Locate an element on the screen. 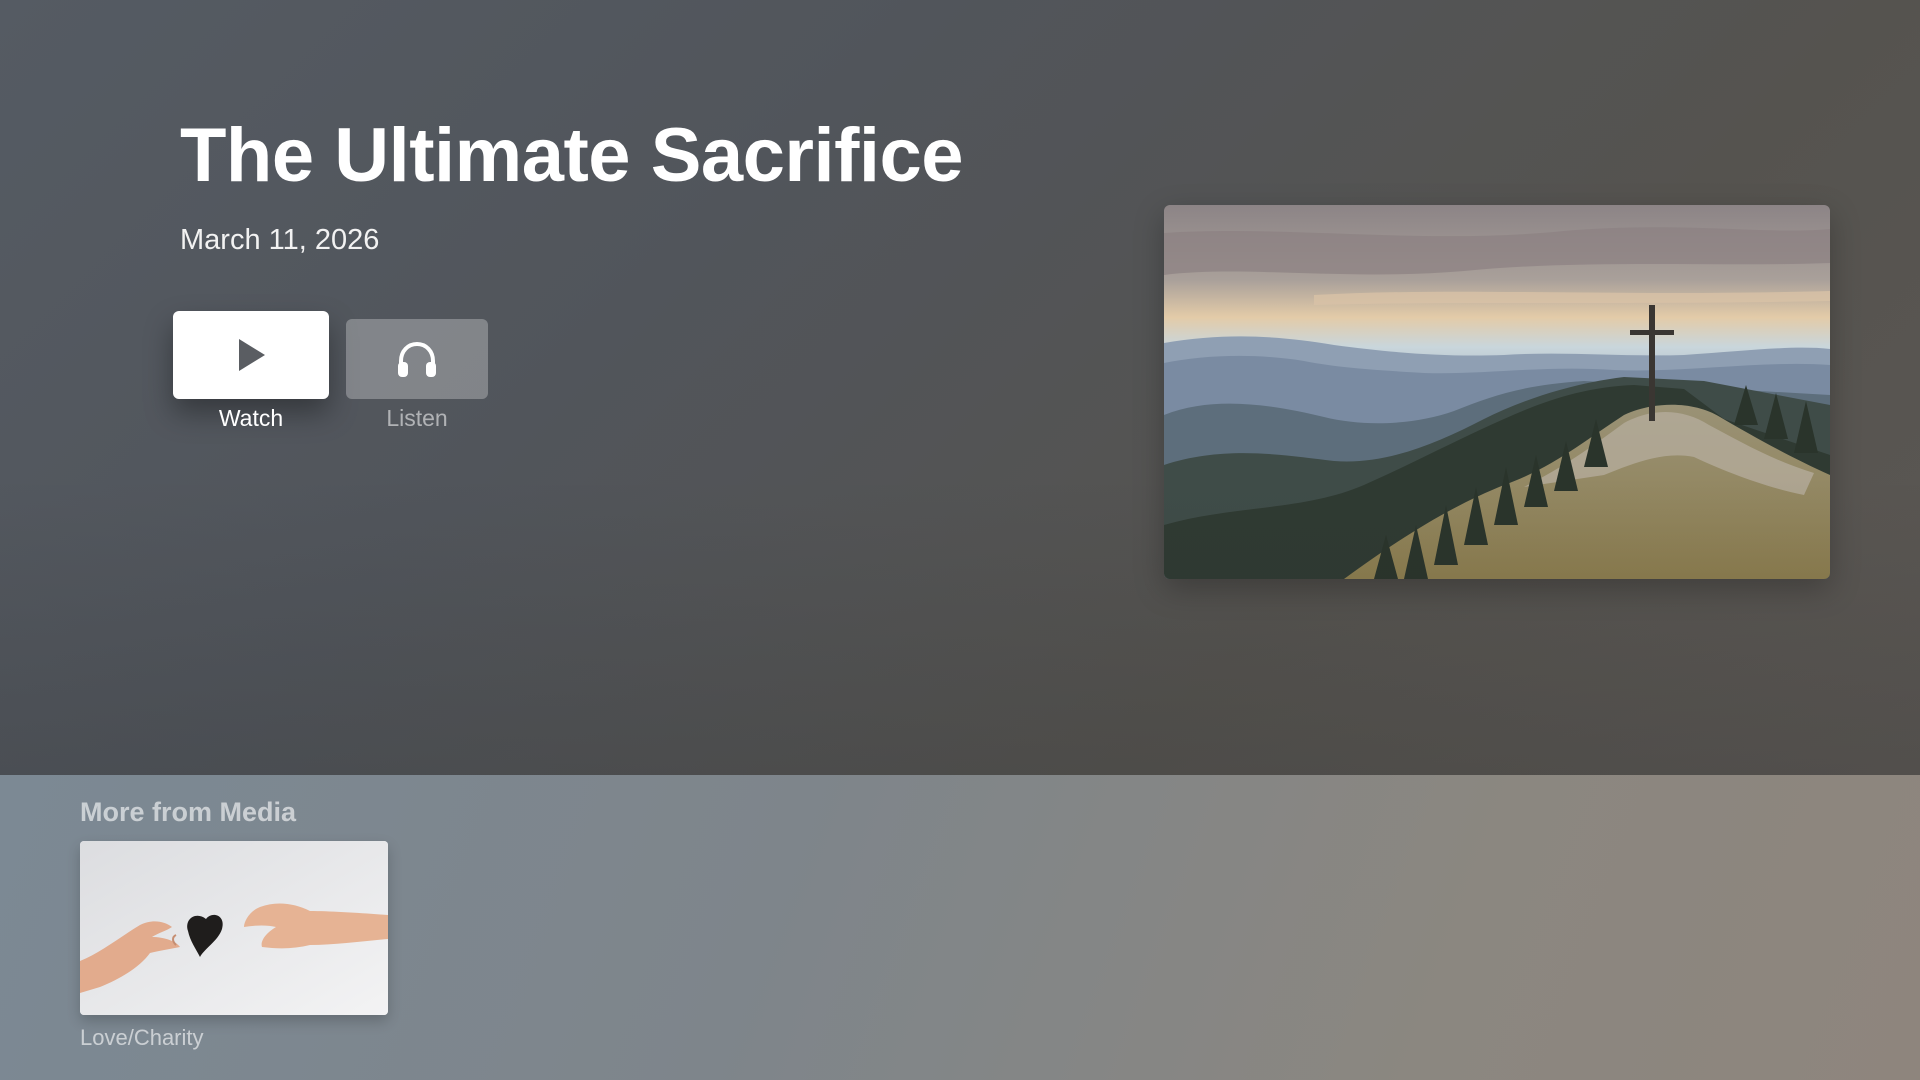 The width and height of the screenshot is (1920, 1080). listen-button is located at coordinates (417, 359).